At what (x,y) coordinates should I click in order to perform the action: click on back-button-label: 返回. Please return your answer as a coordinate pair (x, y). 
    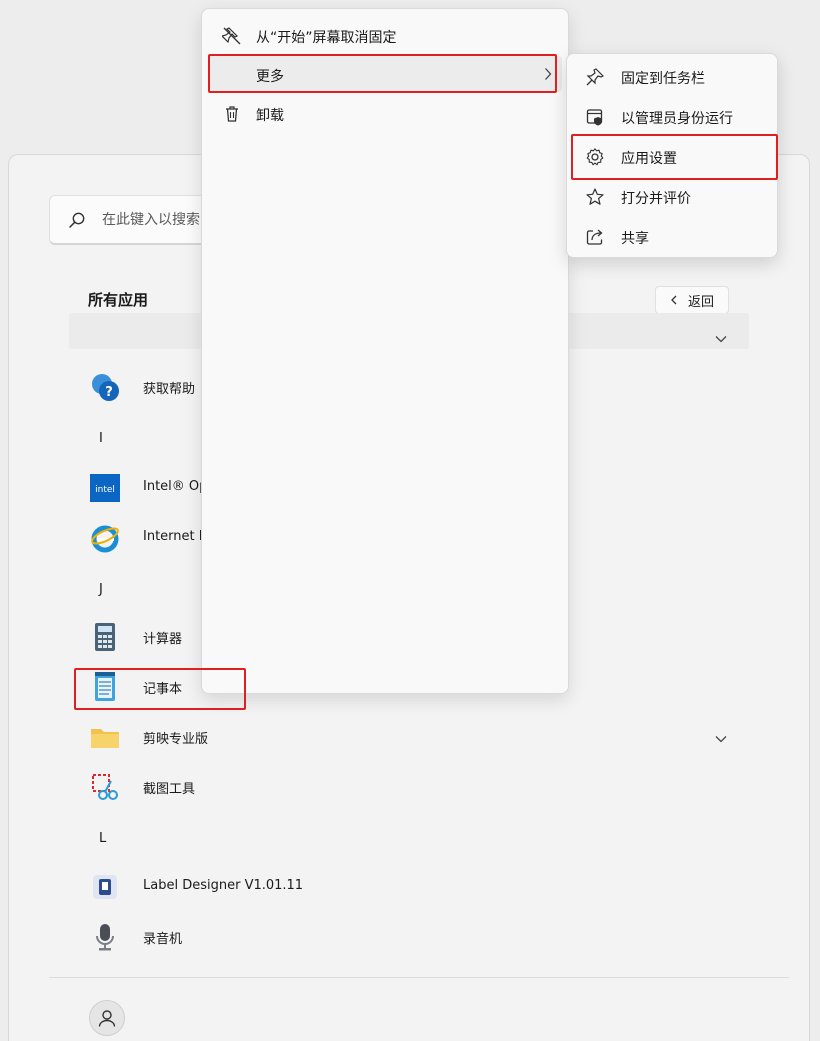
    Looking at the image, I should click on (700, 302).